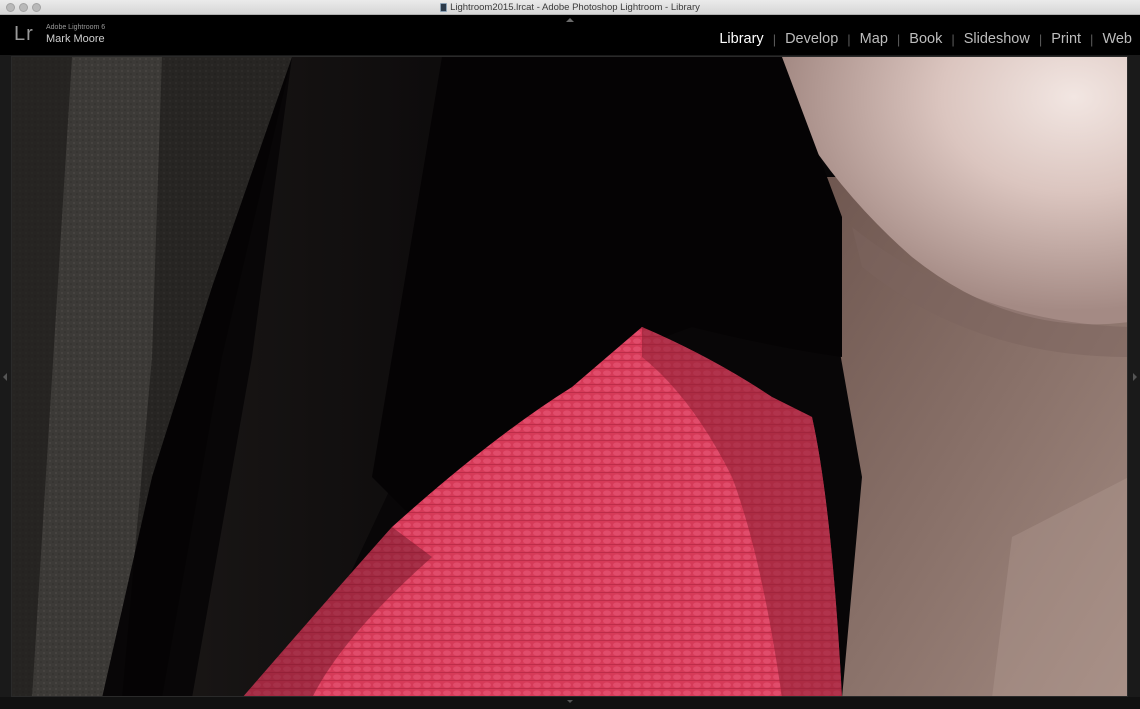  I want to click on module-map: Map, so click(874, 39).